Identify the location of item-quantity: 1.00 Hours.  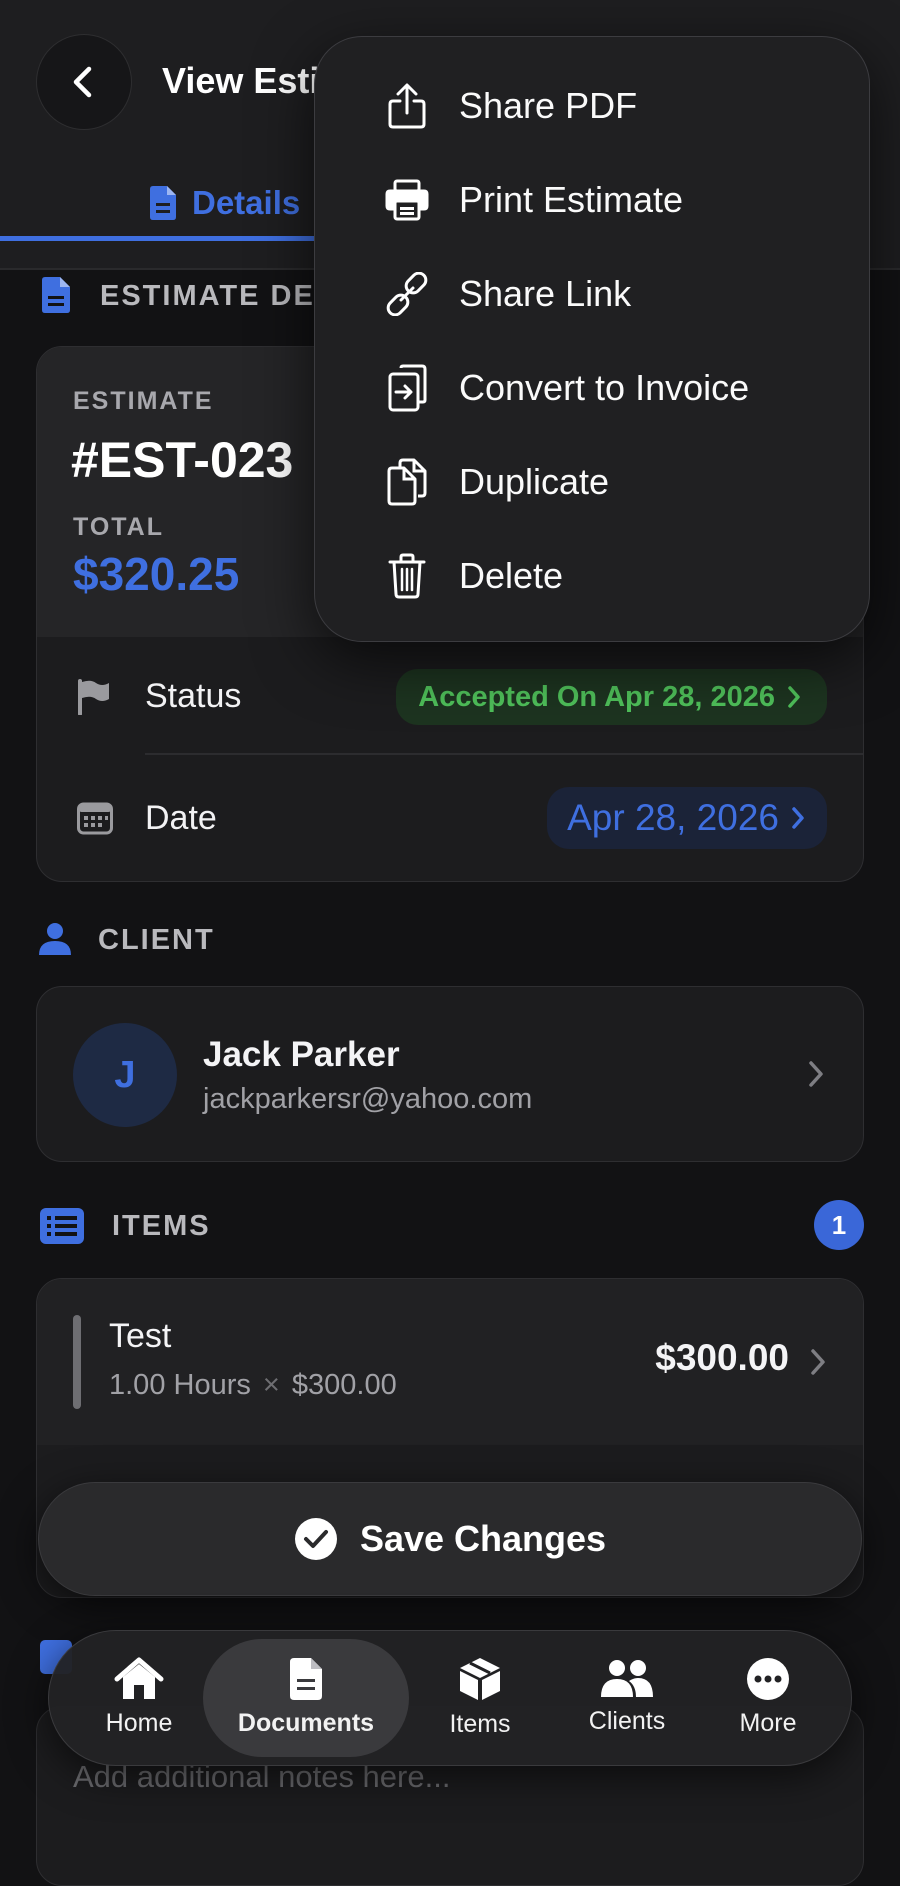
(180, 1385).